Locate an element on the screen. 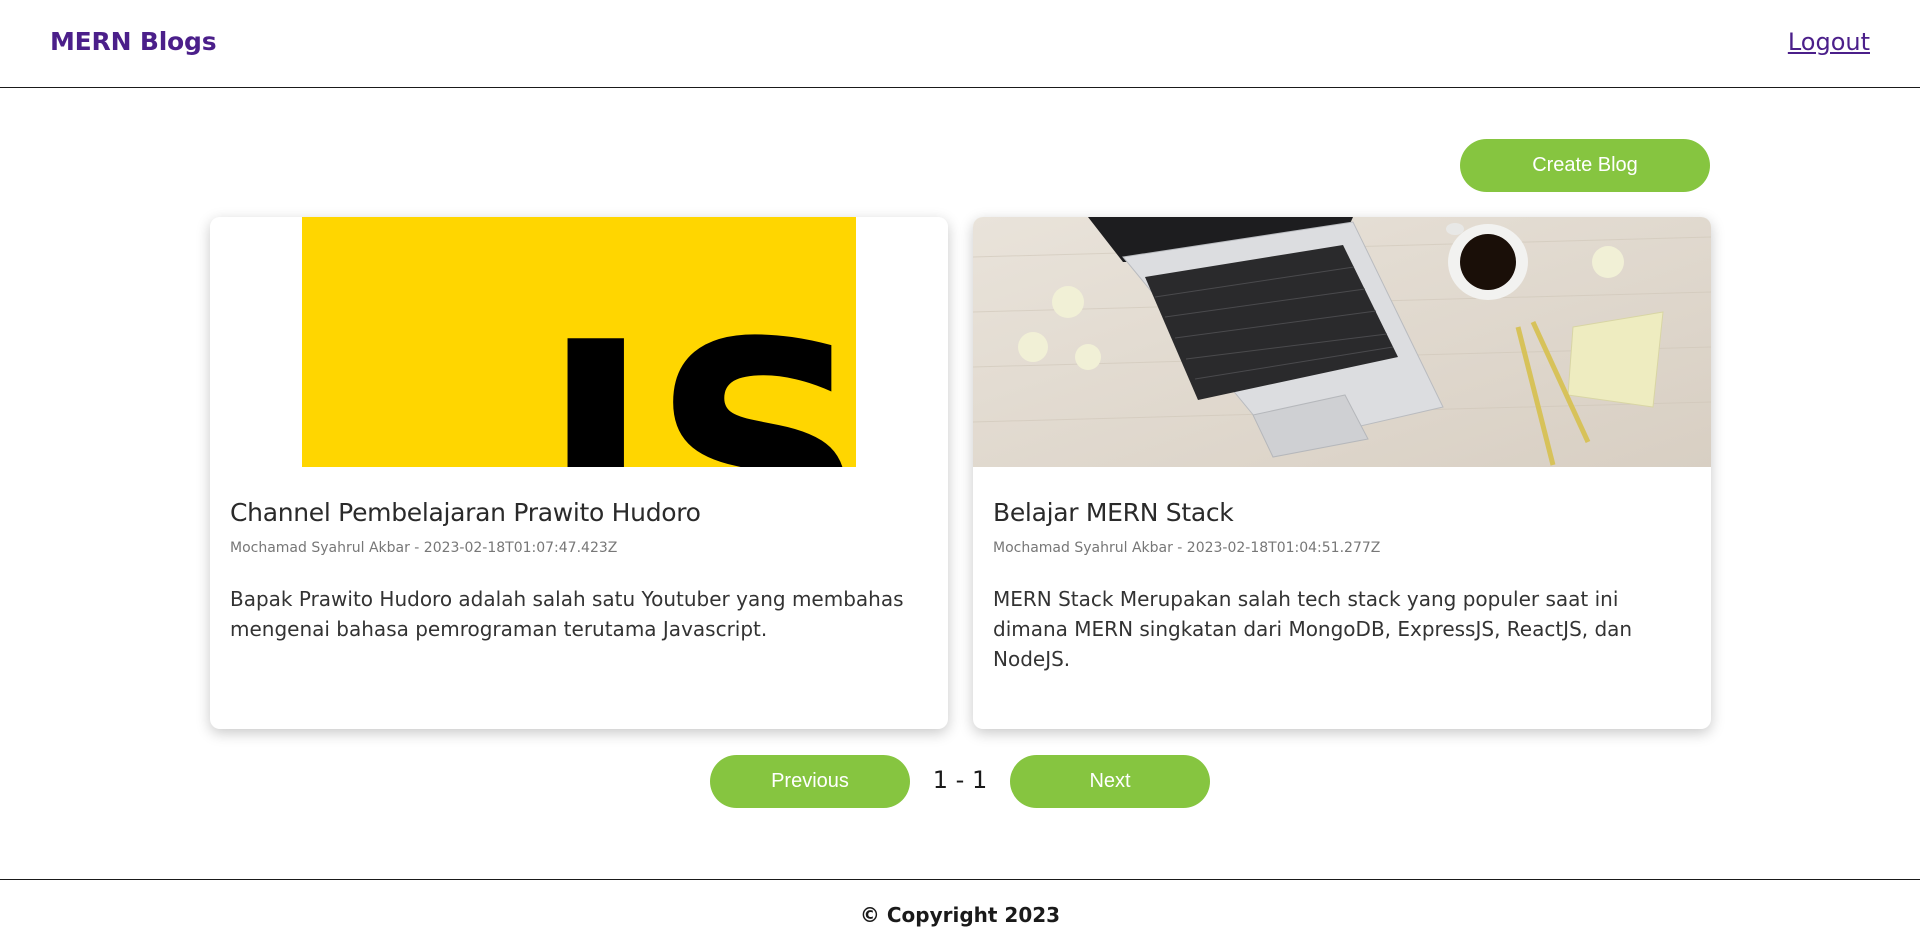 The width and height of the screenshot is (1920, 950). blog-title: Belajar MERN Stack is located at coordinates (1113, 512).